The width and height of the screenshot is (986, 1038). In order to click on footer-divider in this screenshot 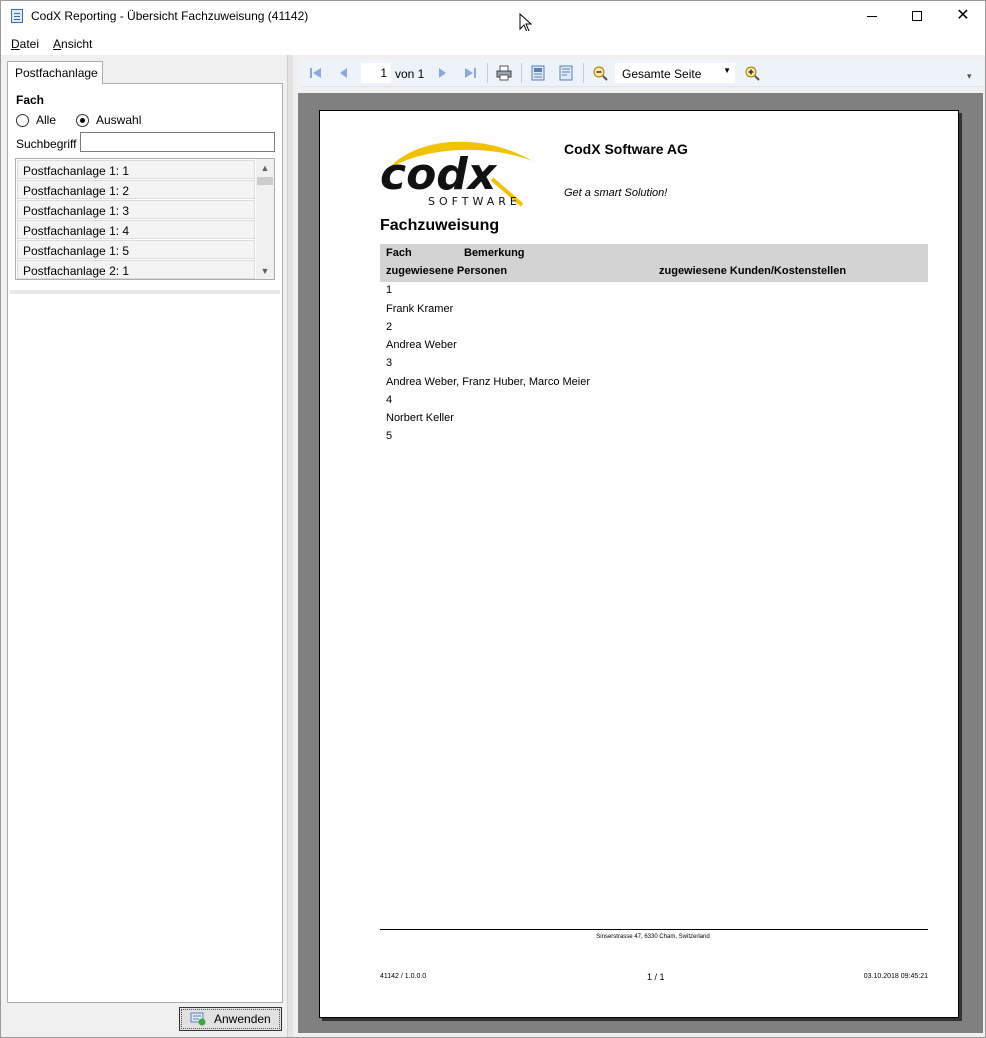, I will do `click(654, 929)`.